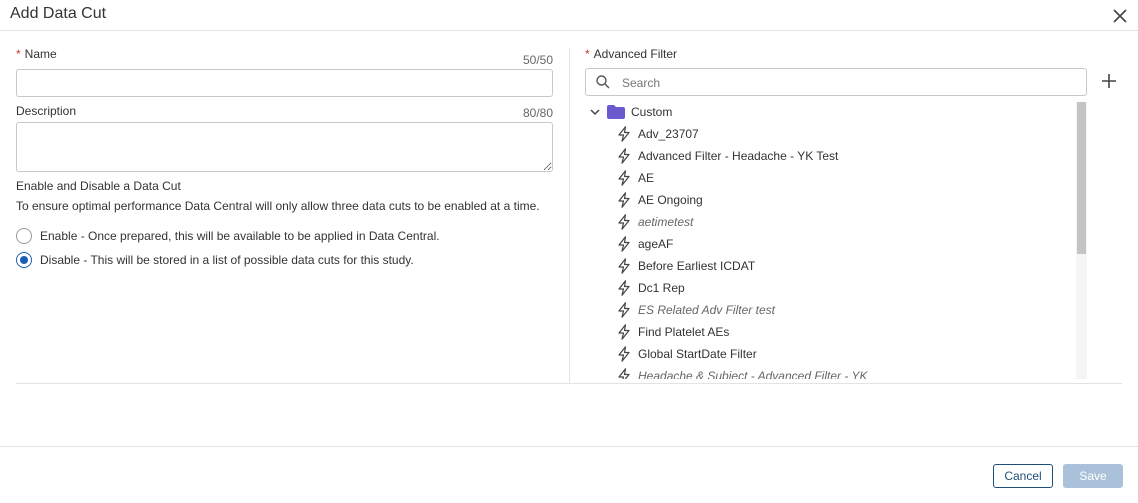  I want to click on name-char-counter: 50/50, so click(537, 60).